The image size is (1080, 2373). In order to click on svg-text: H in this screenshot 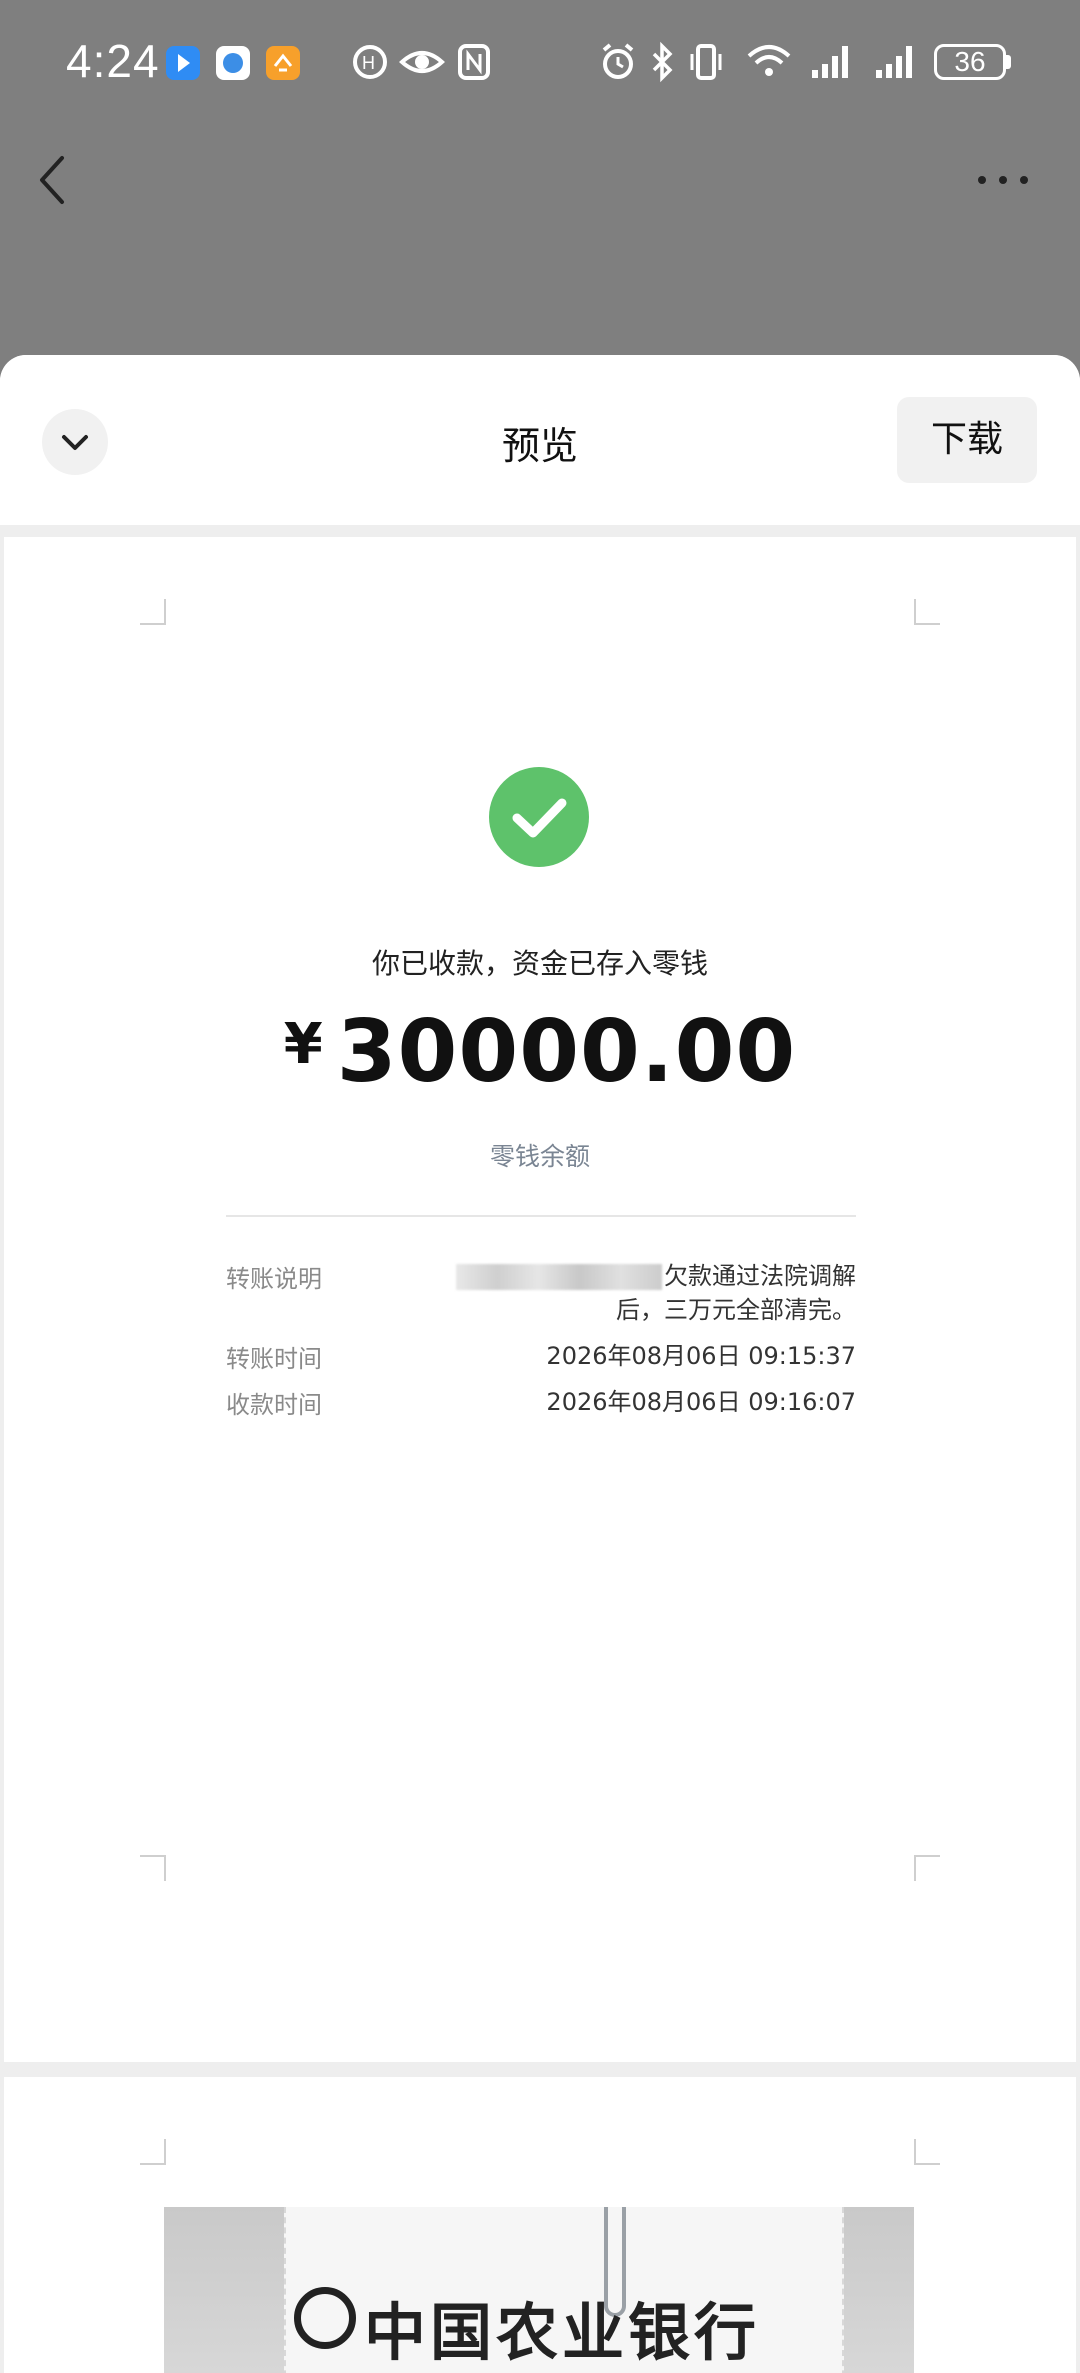, I will do `click(368, 63)`.